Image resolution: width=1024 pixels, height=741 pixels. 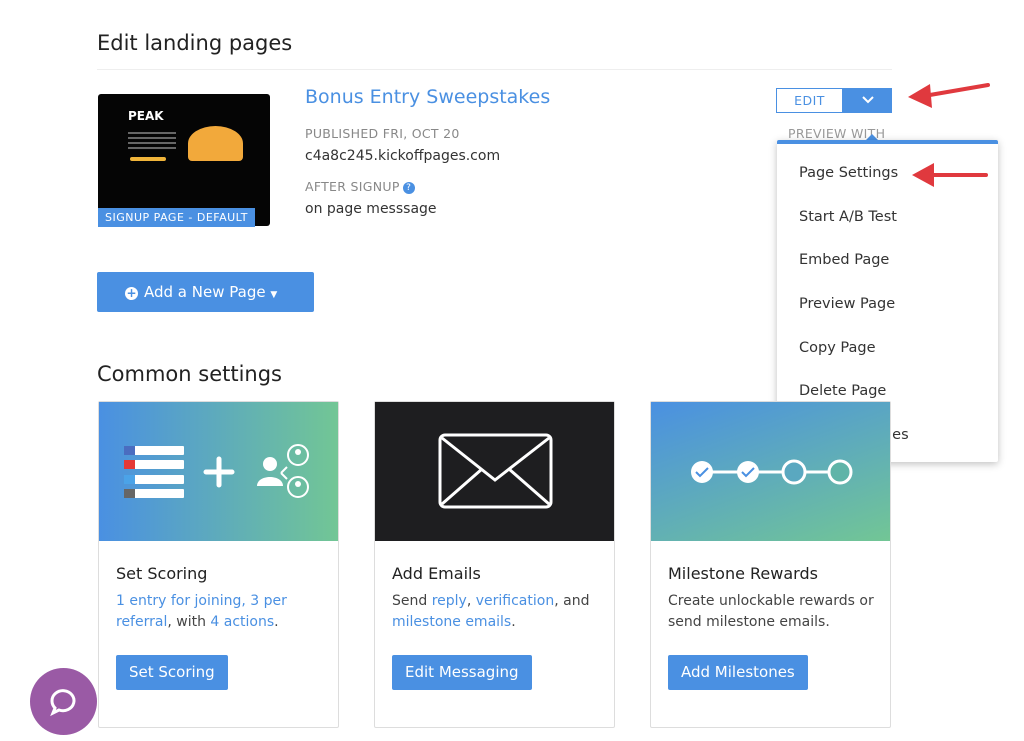 I want to click on reply-link: reply, so click(x=449, y=601).